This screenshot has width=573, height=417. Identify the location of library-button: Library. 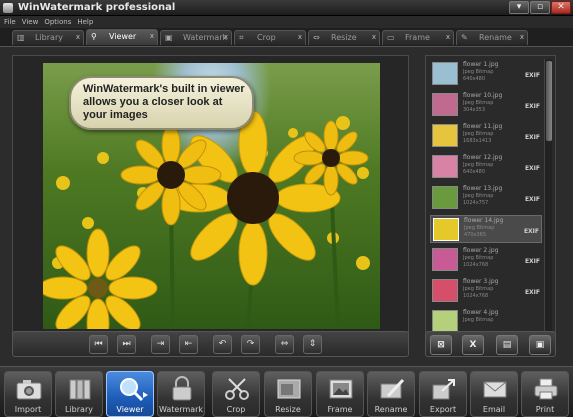
(79, 394).